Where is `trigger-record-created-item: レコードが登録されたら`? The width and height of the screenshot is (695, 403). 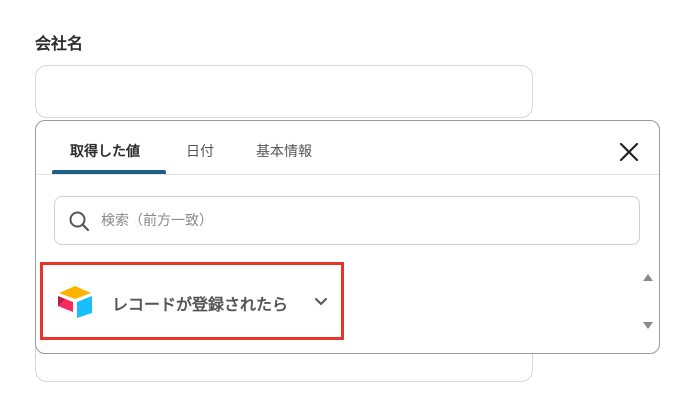
trigger-record-created-item: レコードが登録されたら is located at coordinates (194, 302).